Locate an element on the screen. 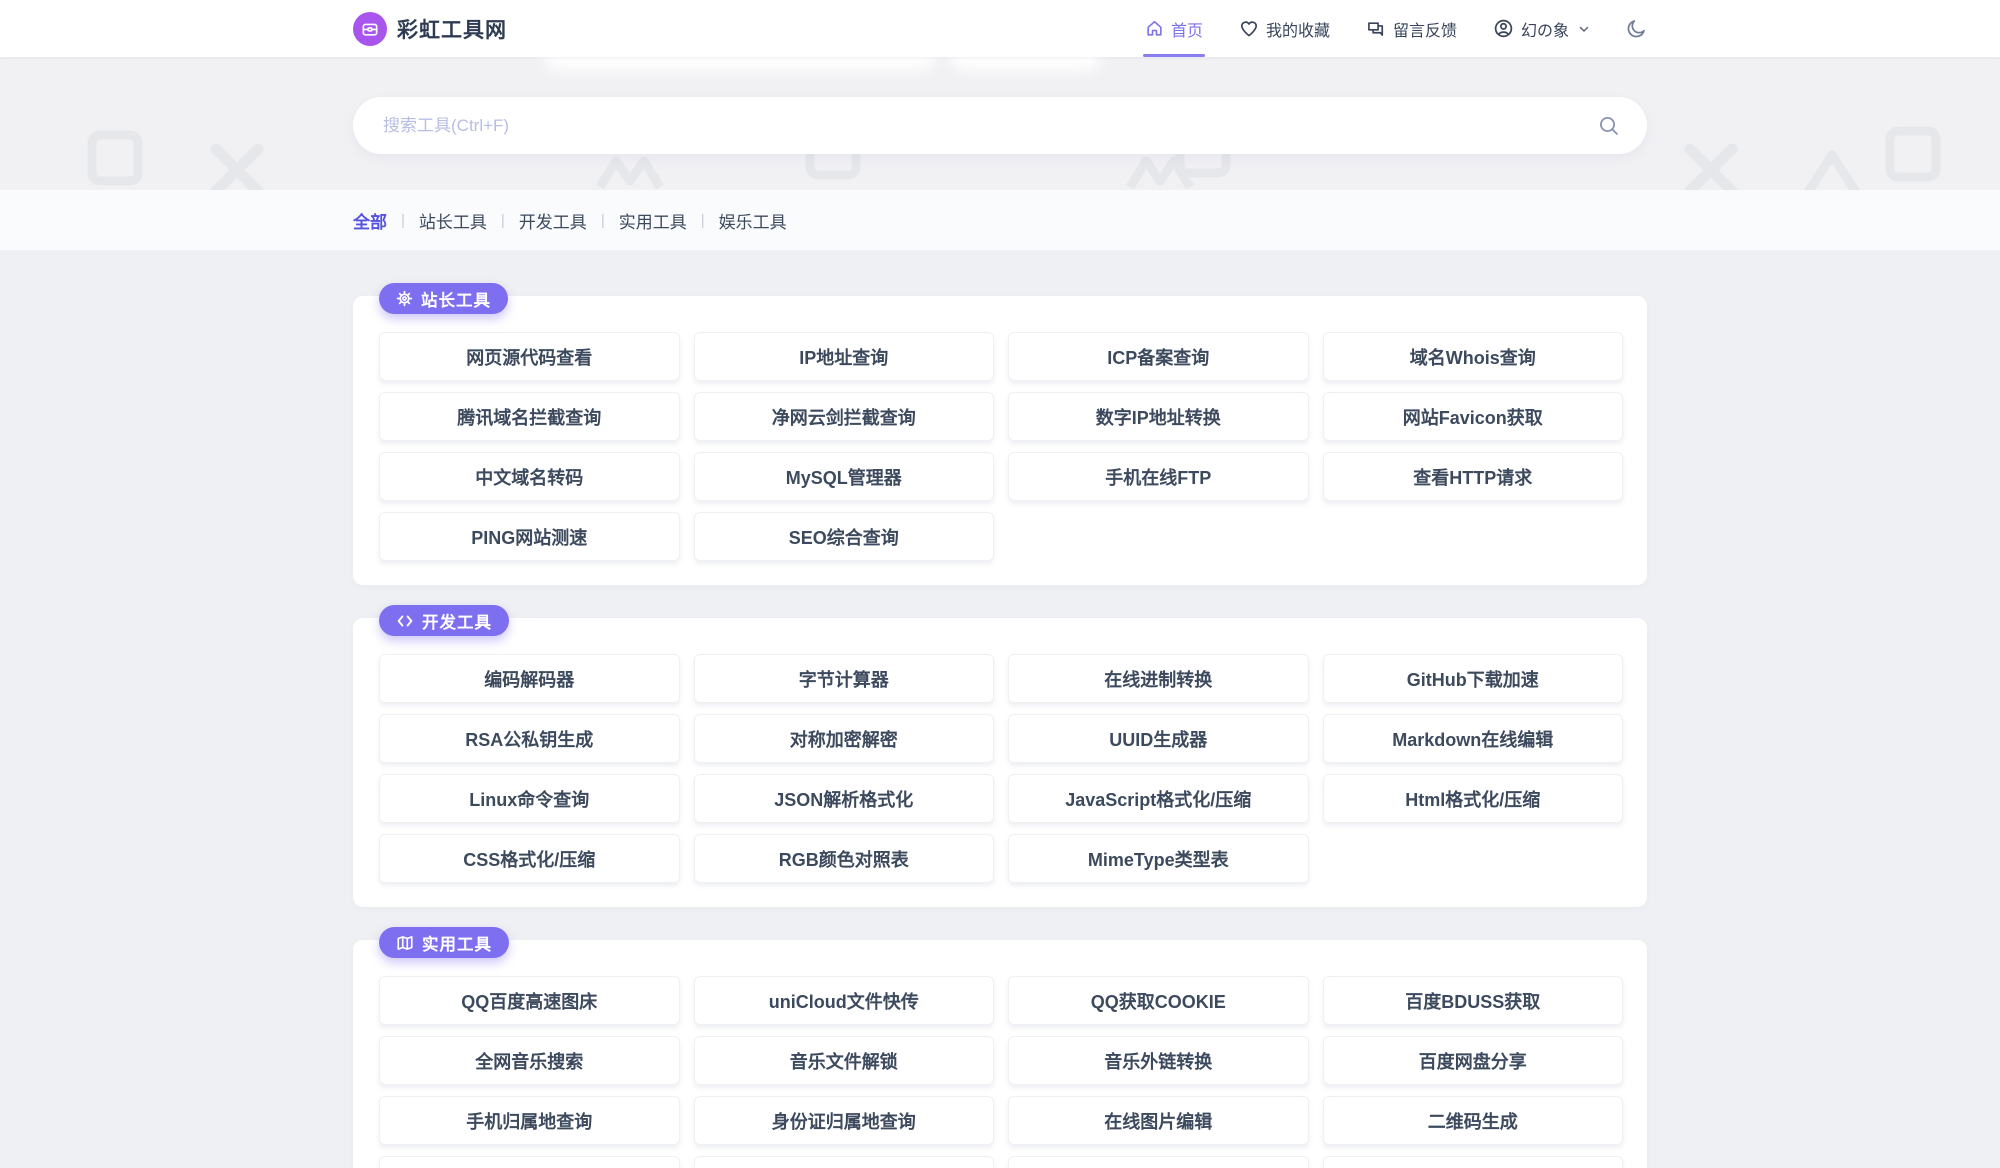 The image size is (2000, 1168). tool-button: 在线进制转换 is located at coordinates (1158, 678).